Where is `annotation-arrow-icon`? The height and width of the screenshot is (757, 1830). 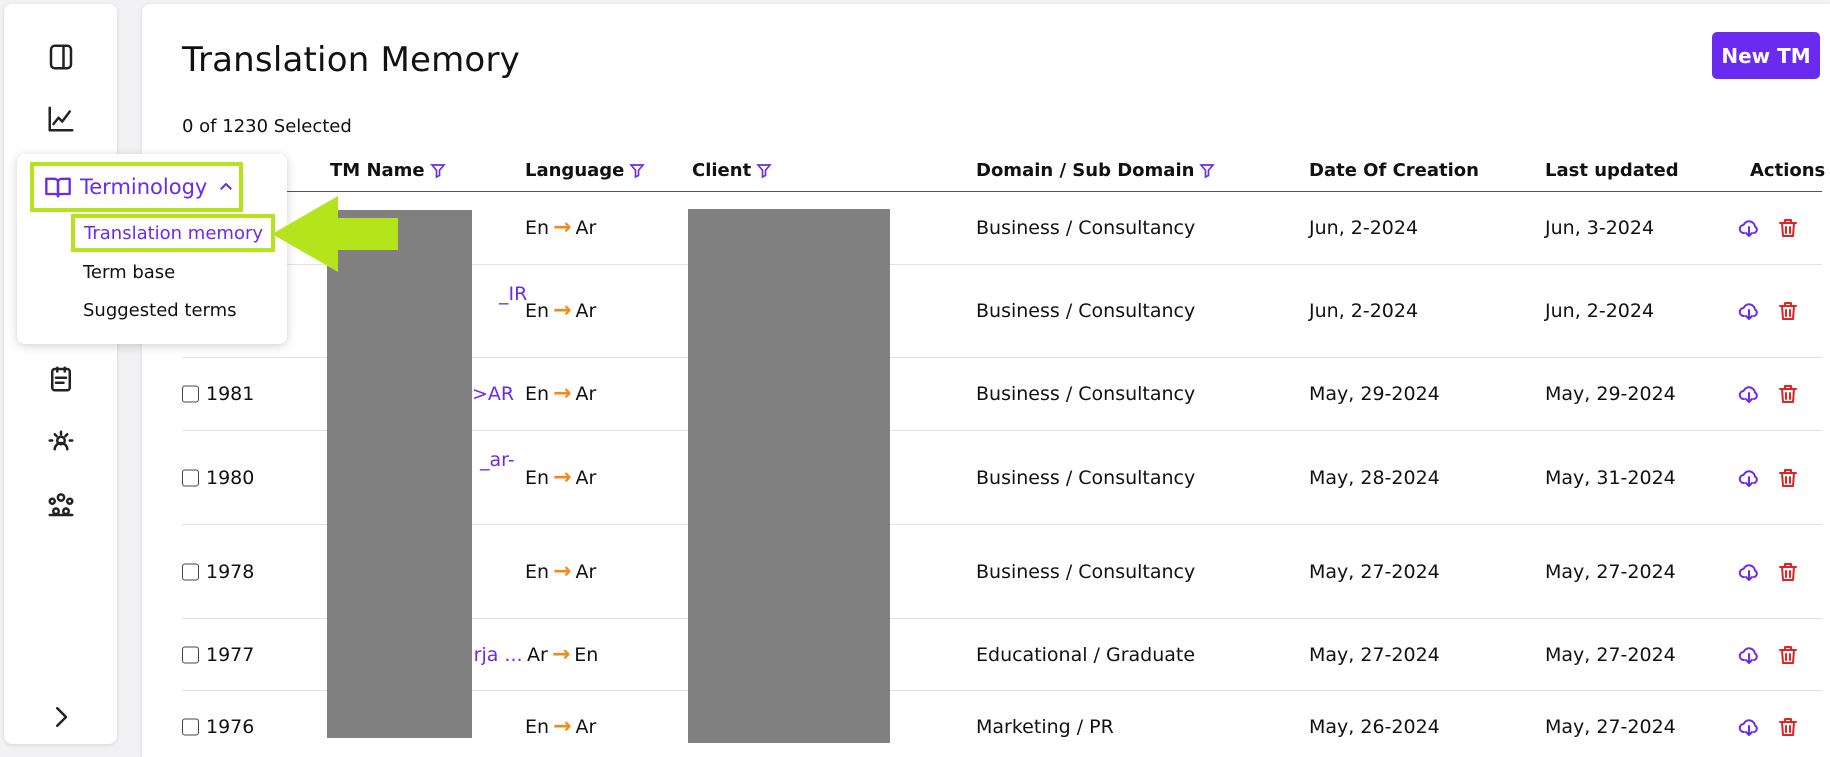
annotation-arrow-icon is located at coordinates (335, 234).